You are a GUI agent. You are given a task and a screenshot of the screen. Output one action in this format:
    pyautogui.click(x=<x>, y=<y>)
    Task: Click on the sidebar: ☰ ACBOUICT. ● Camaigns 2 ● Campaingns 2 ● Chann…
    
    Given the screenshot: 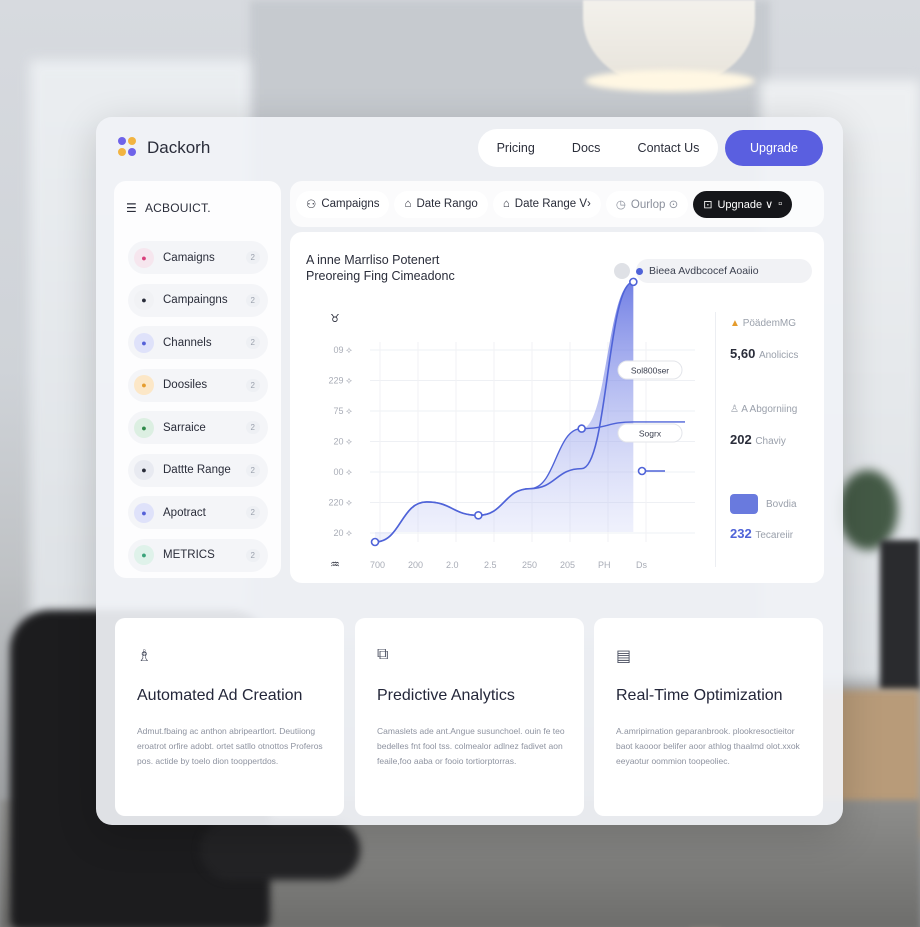 What is the action you would take?
    pyautogui.click(x=197, y=379)
    